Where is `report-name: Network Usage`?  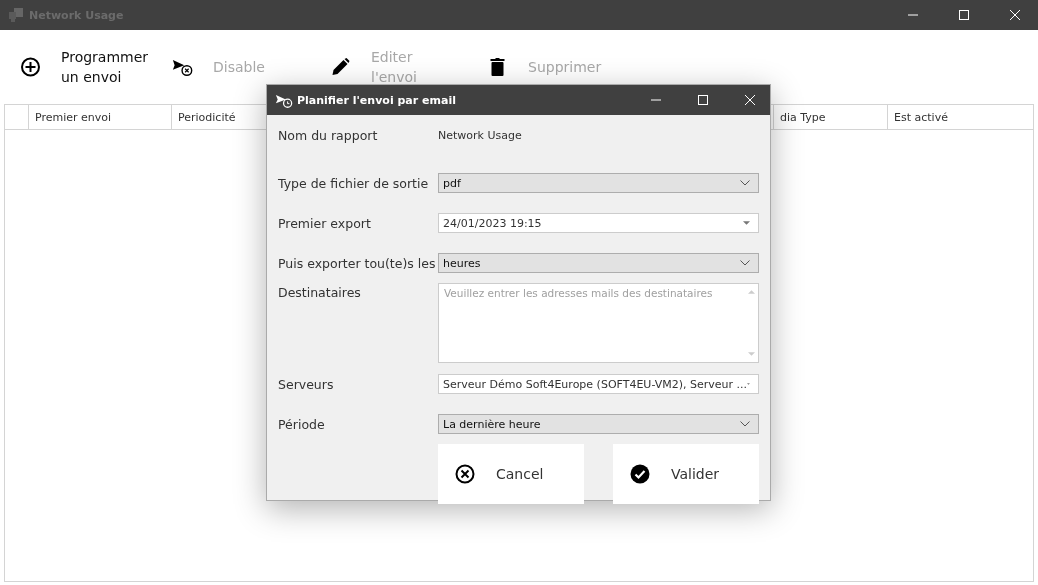 report-name: Network Usage is located at coordinates (480, 135).